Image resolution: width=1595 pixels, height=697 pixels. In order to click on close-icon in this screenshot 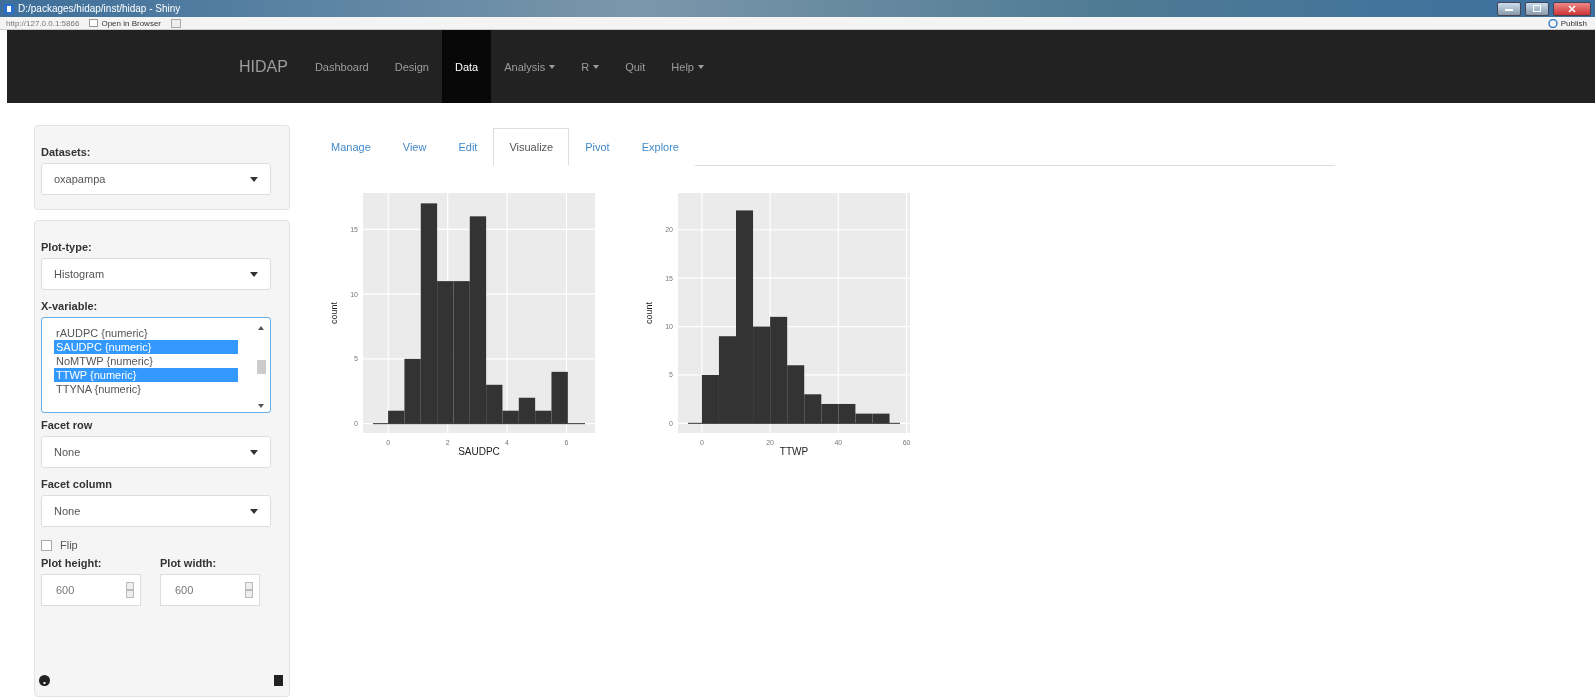, I will do `click(1572, 8)`.